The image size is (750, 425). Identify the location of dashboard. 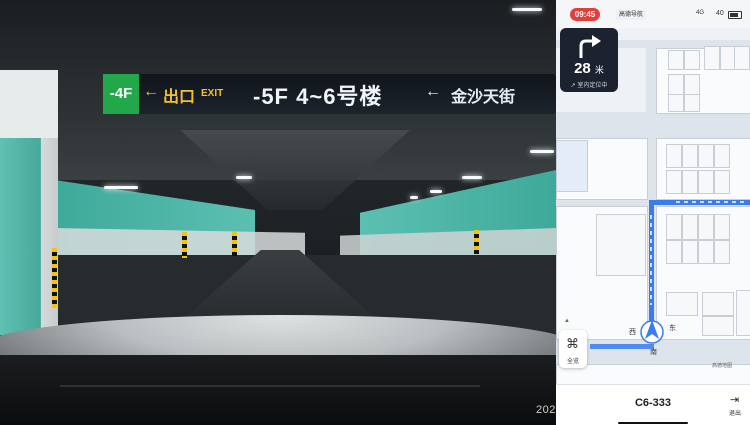
(278, 390).